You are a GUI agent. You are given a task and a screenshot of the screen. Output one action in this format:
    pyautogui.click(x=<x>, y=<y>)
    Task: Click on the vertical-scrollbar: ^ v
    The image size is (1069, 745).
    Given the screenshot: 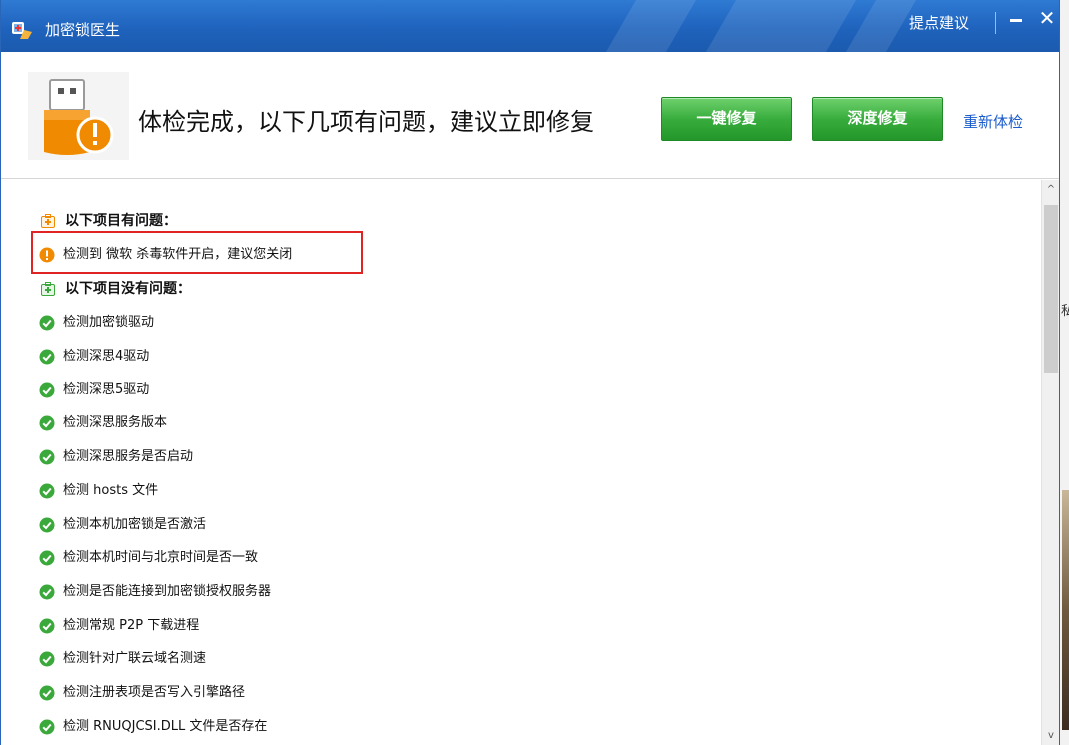 What is the action you would take?
    pyautogui.click(x=1050, y=462)
    